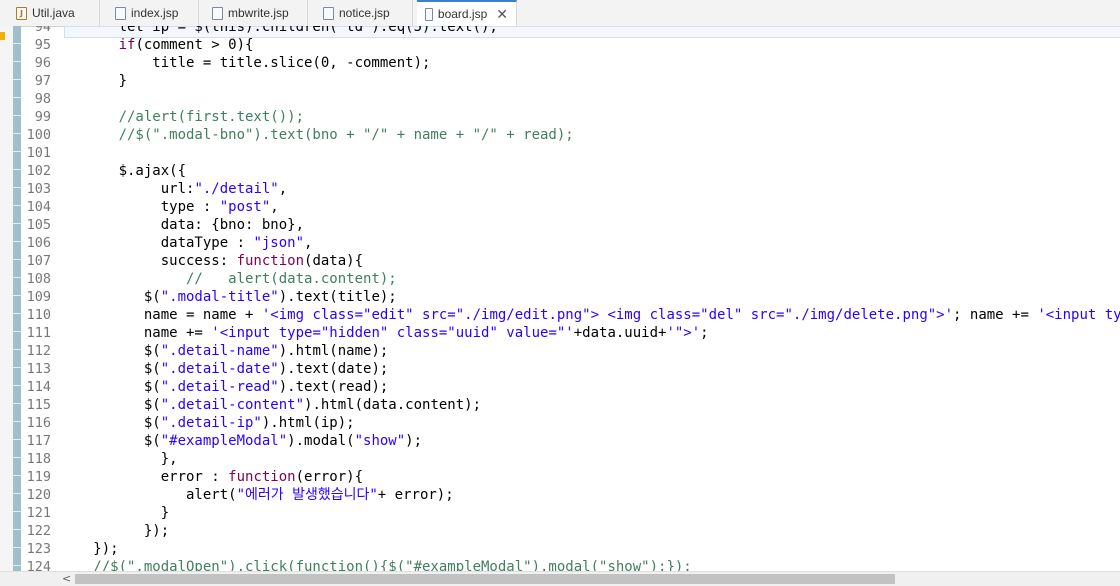 The image size is (1120, 586). I want to click on code-line: 102 $.ajax({, so click(570, 171).